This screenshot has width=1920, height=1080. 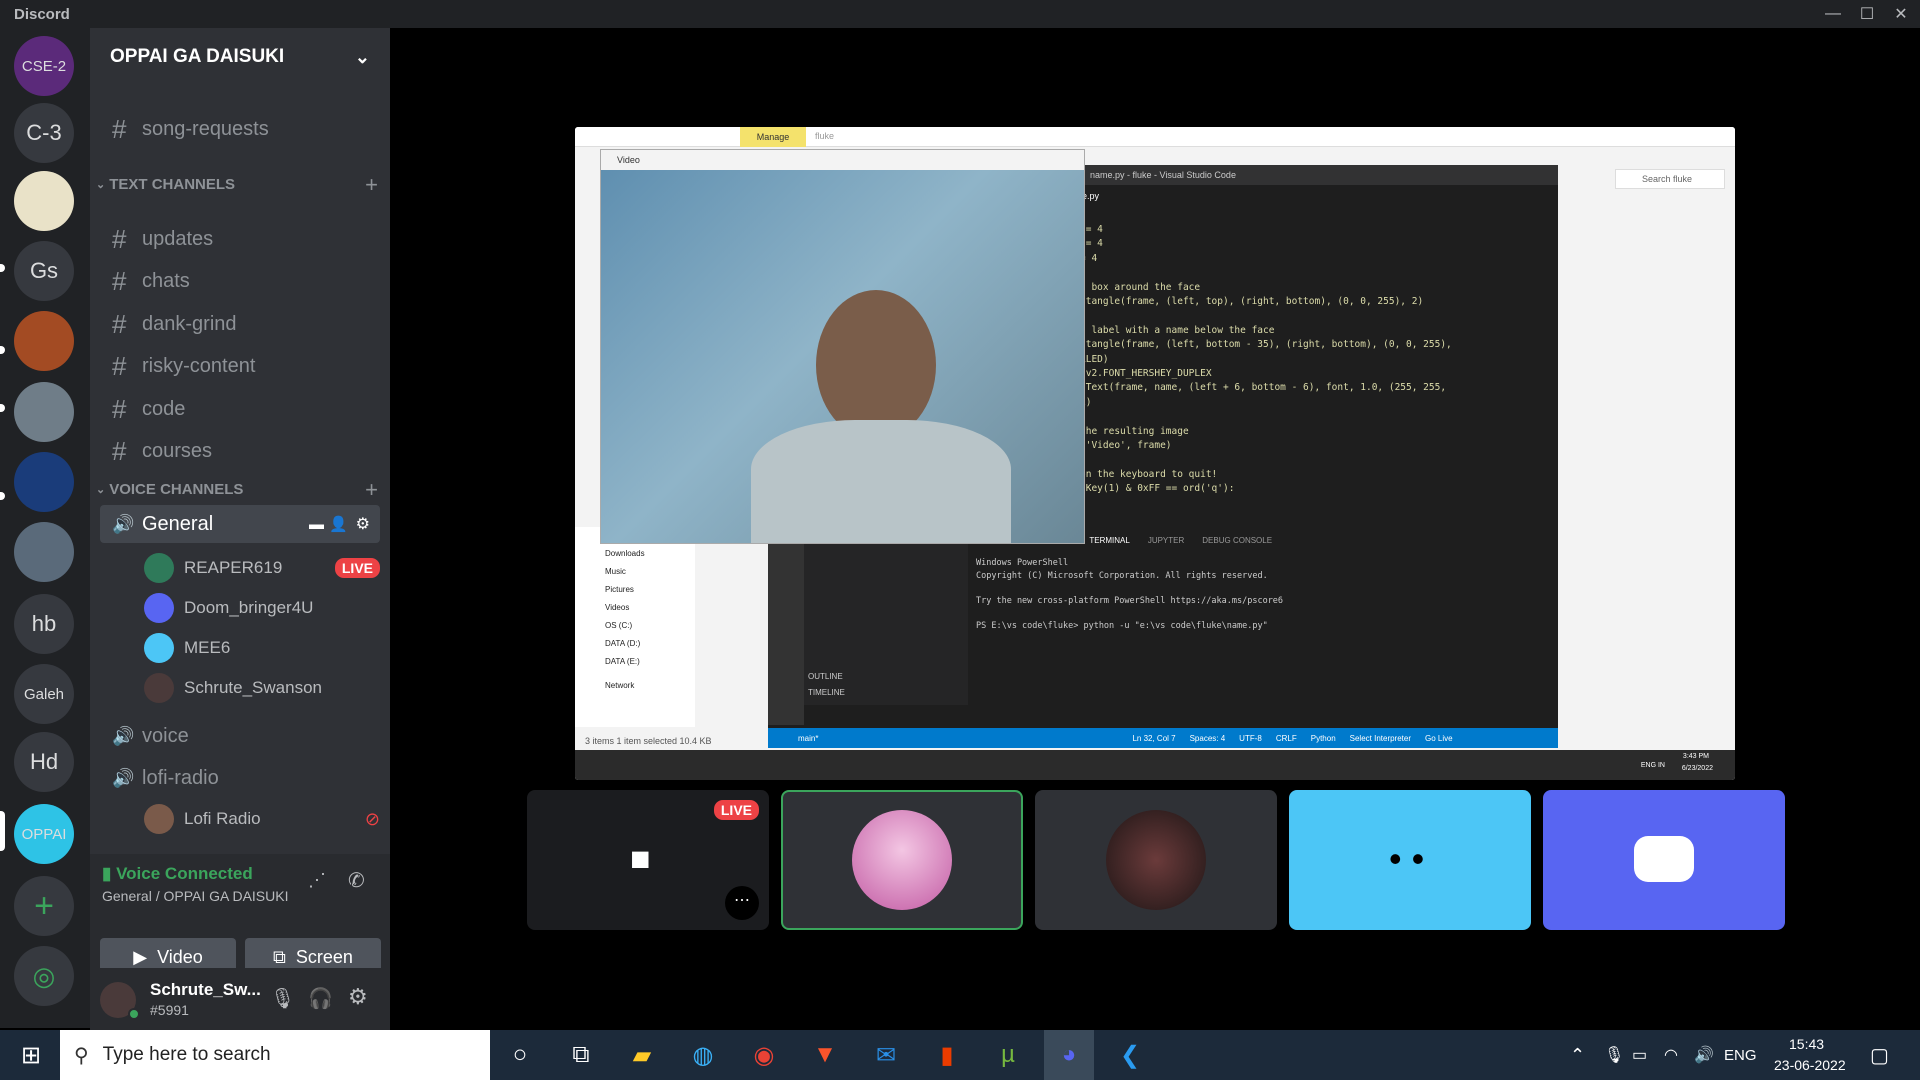 I want to click on office-icon: ▮, so click(x=947, y=1055).